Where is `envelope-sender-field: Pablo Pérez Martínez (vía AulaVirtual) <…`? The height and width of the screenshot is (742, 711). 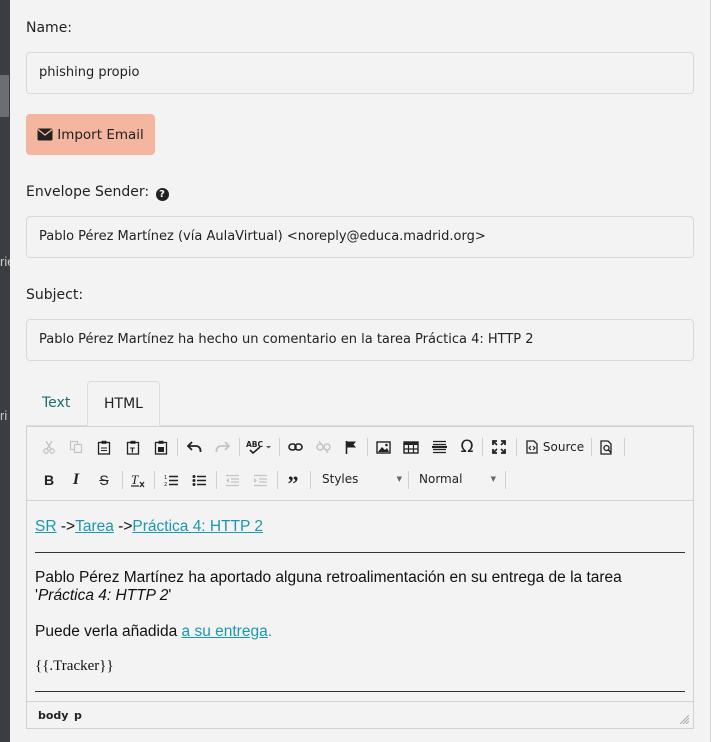 envelope-sender-field: Pablo Pérez Martínez (vía AulaVirtual) <… is located at coordinates (360, 237).